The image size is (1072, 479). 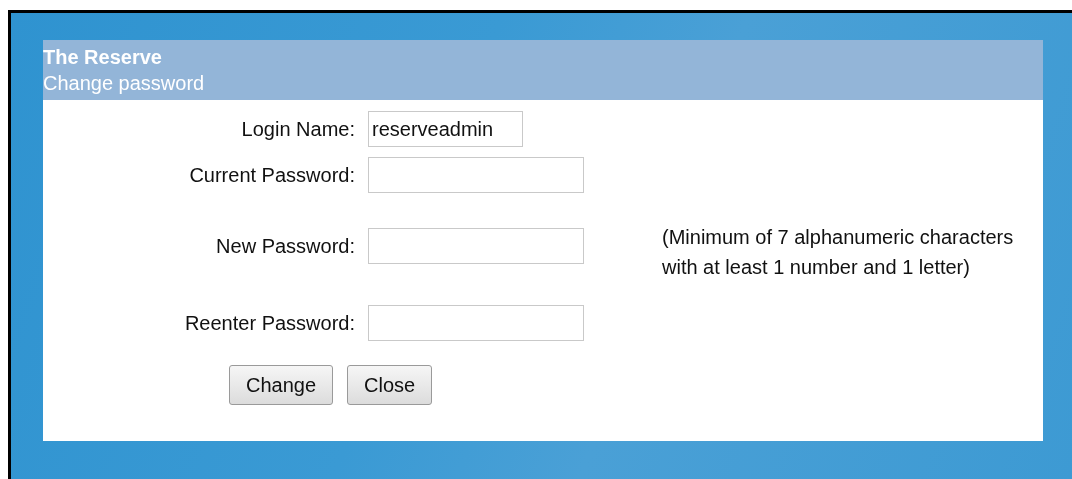 What do you see at coordinates (272, 175) in the screenshot?
I see `field-label: Current Password:` at bounding box center [272, 175].